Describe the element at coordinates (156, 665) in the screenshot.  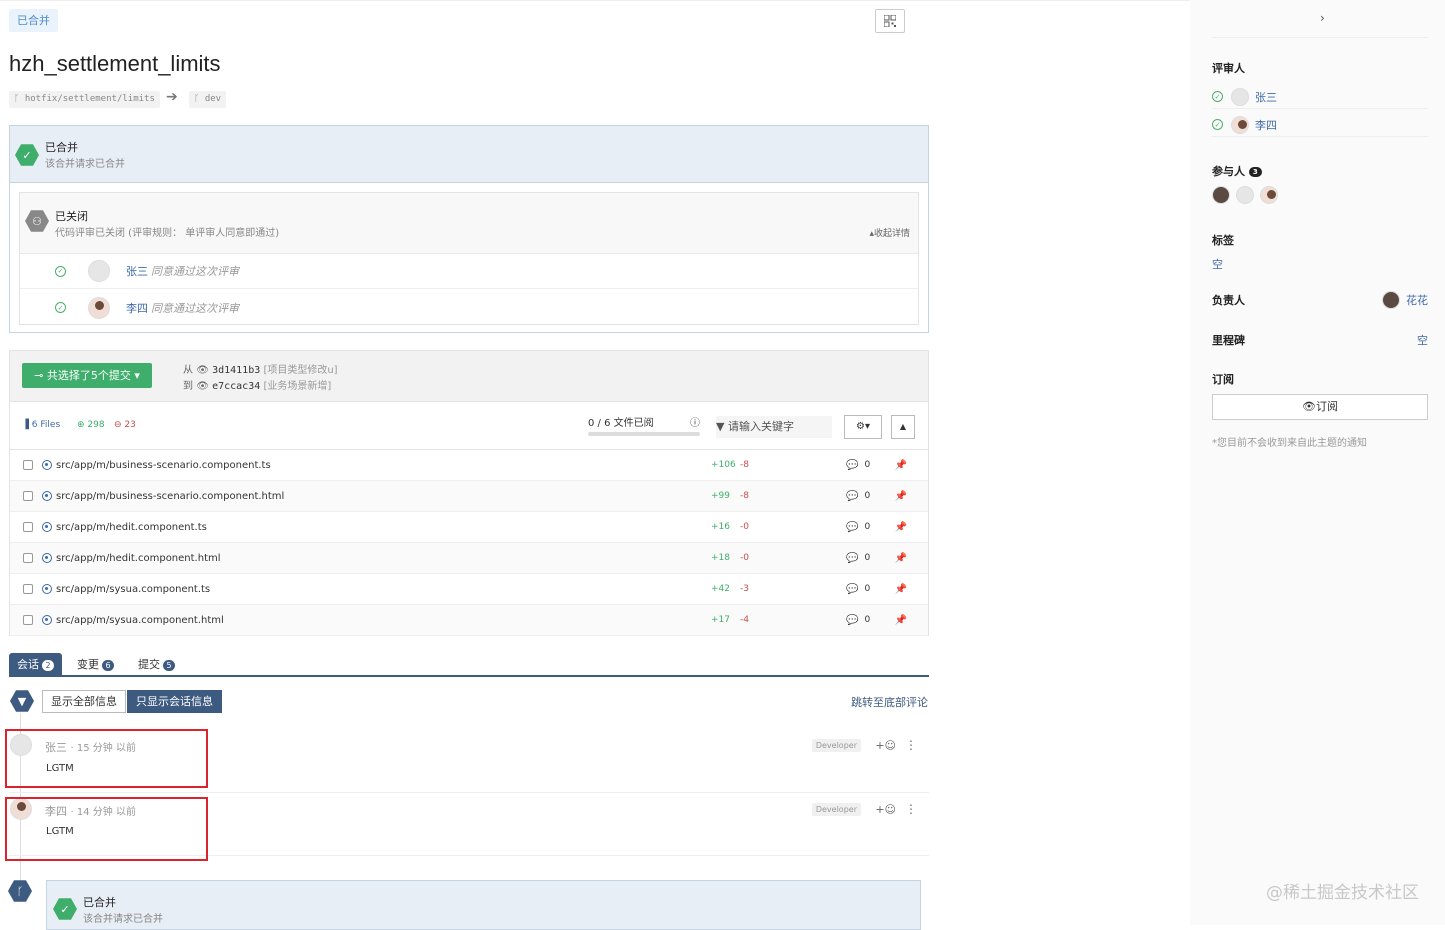
I see `tab-commits: 提交 5` at that location.